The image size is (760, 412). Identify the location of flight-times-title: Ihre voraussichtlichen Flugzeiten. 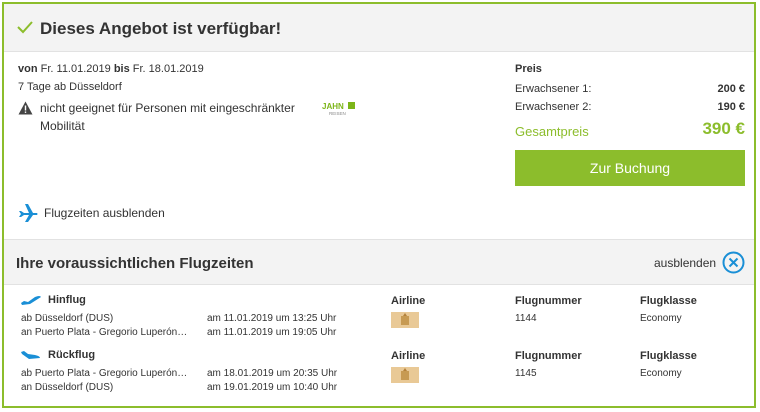
(135, 263).